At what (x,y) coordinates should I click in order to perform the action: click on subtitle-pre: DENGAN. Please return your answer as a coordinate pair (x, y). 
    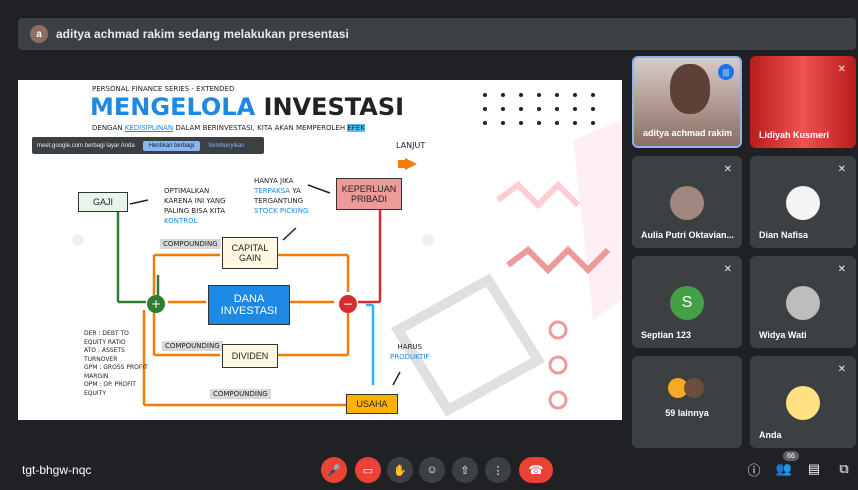
    Looking at the image, I should click on (107, 128).